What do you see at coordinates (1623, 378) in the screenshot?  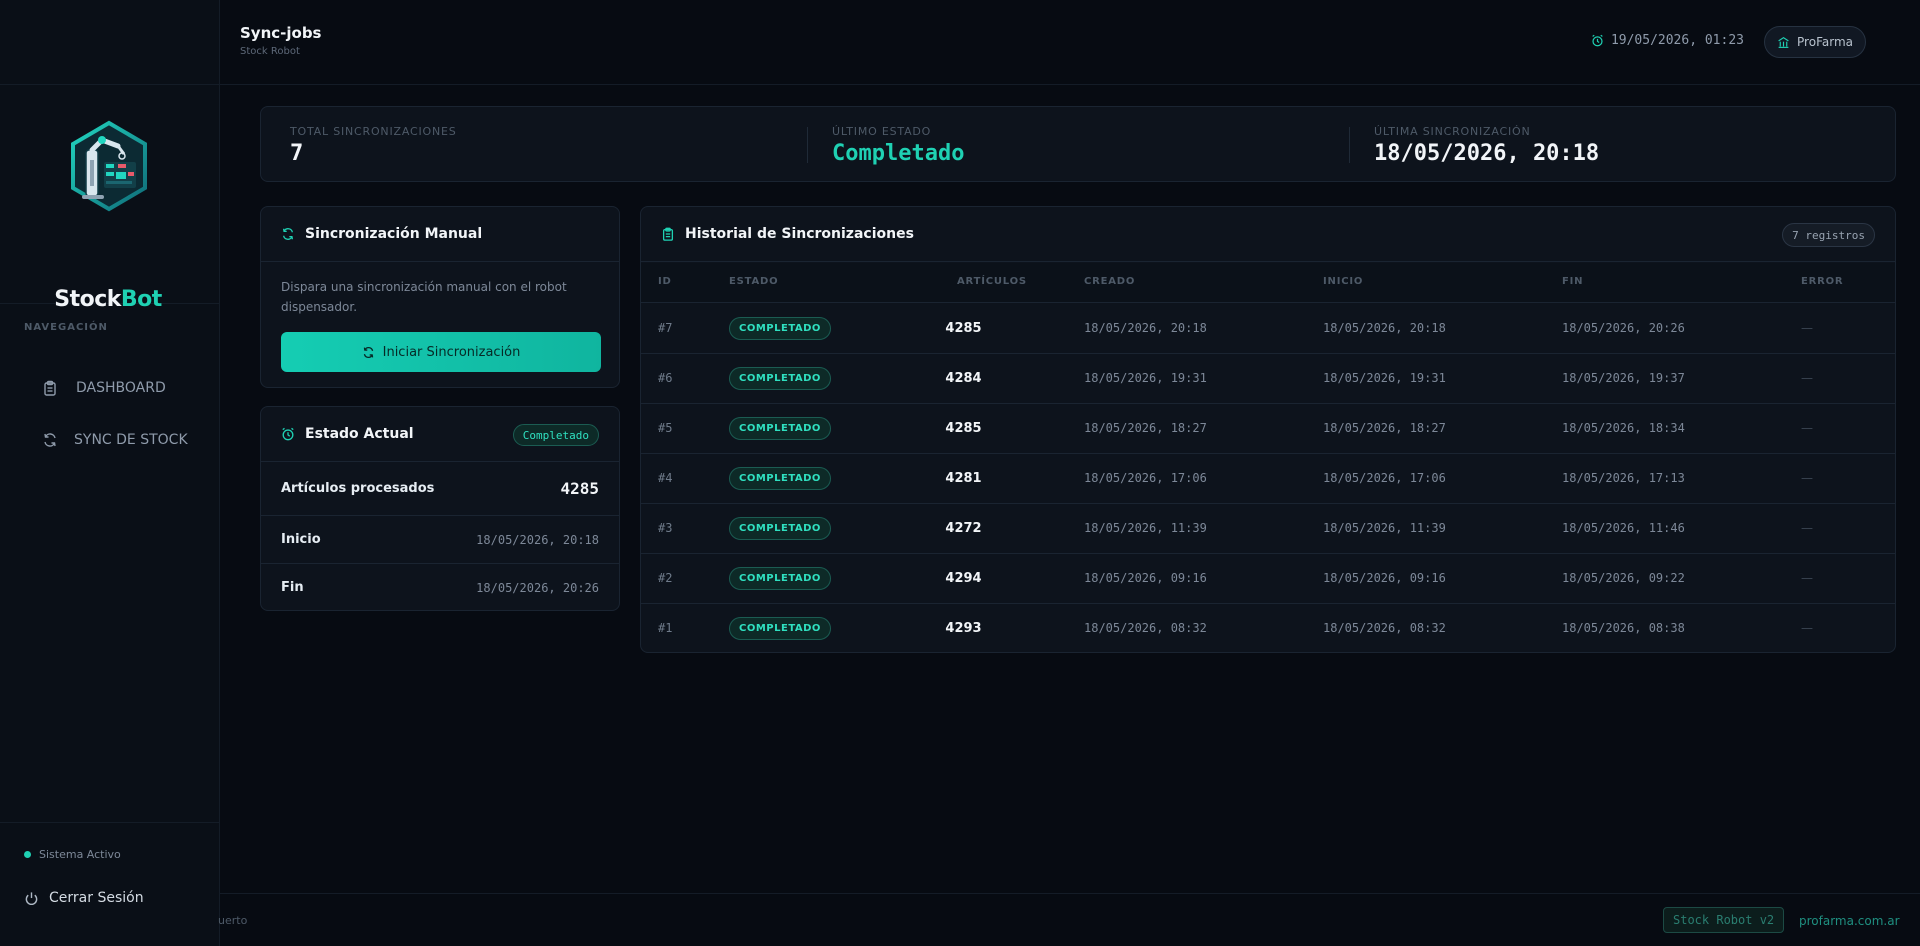 I see `cell-fin: 18/05/2026, 19:37` at bounding box center [1623, 378].